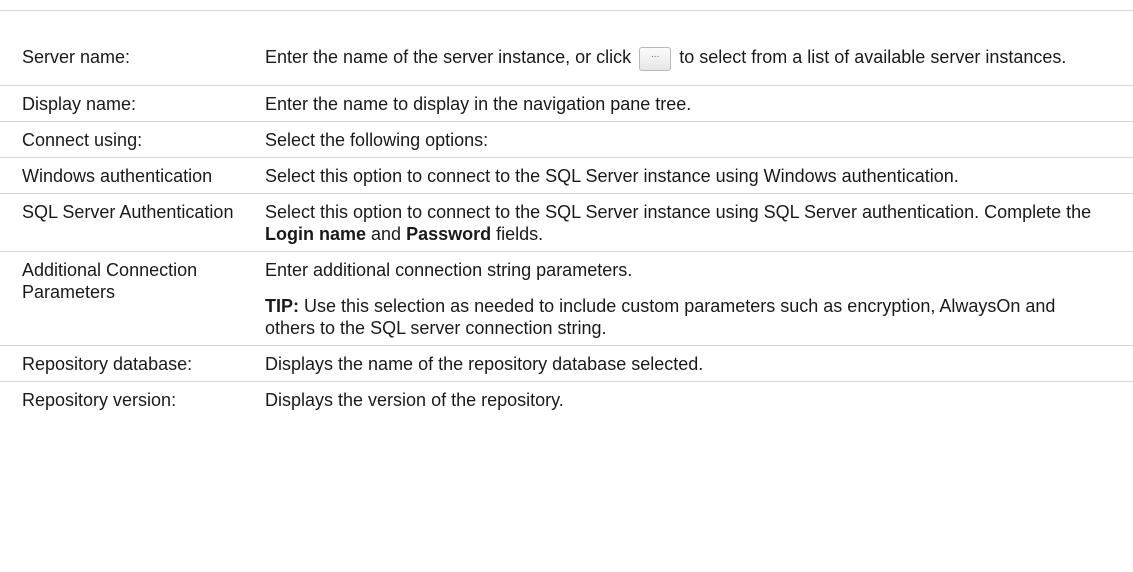 The width and height of the screenshot is (1133, 572). I want to click on top-divider, so click(566, 10).